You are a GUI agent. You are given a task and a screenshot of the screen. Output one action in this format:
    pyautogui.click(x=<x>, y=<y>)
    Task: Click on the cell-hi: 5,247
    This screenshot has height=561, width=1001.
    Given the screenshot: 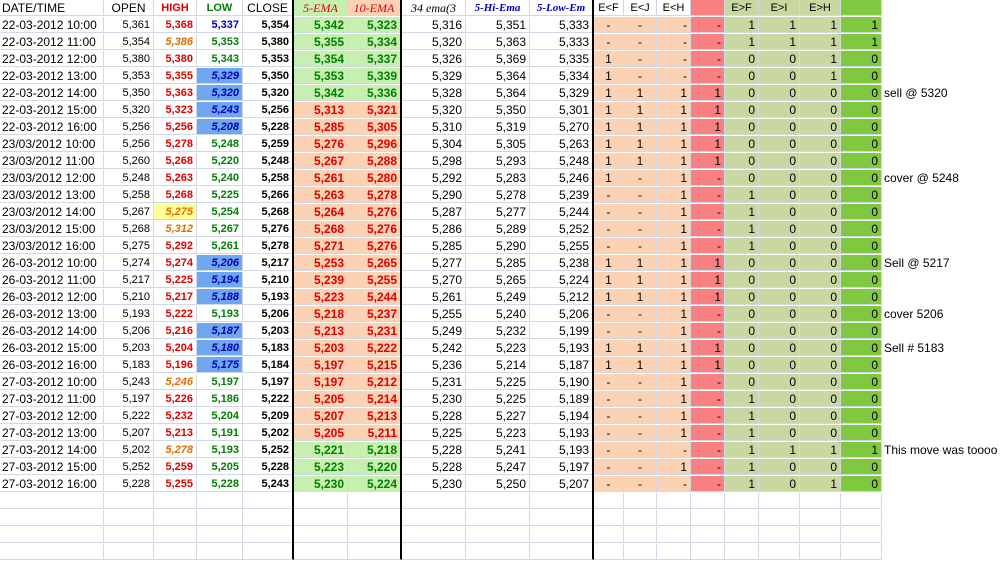 What is the action you would take?
    pyautogui.click(x=498, y=467)
    